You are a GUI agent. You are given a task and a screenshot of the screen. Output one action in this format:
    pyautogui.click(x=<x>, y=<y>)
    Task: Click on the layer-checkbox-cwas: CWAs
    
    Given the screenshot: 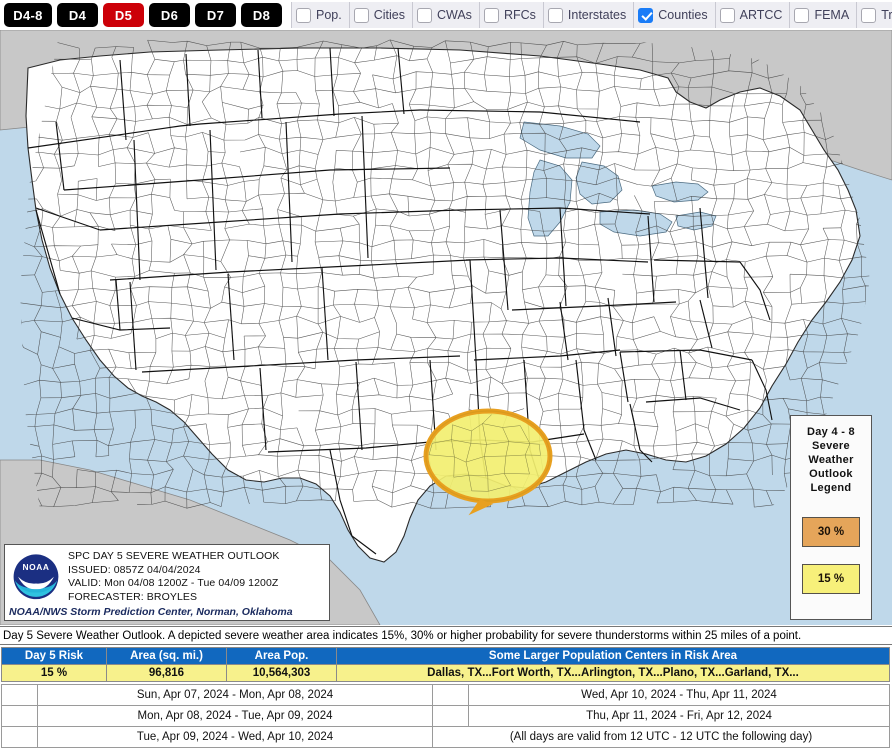 What is the action you would take?
    pyautogui.click(x=446, y=15)
    